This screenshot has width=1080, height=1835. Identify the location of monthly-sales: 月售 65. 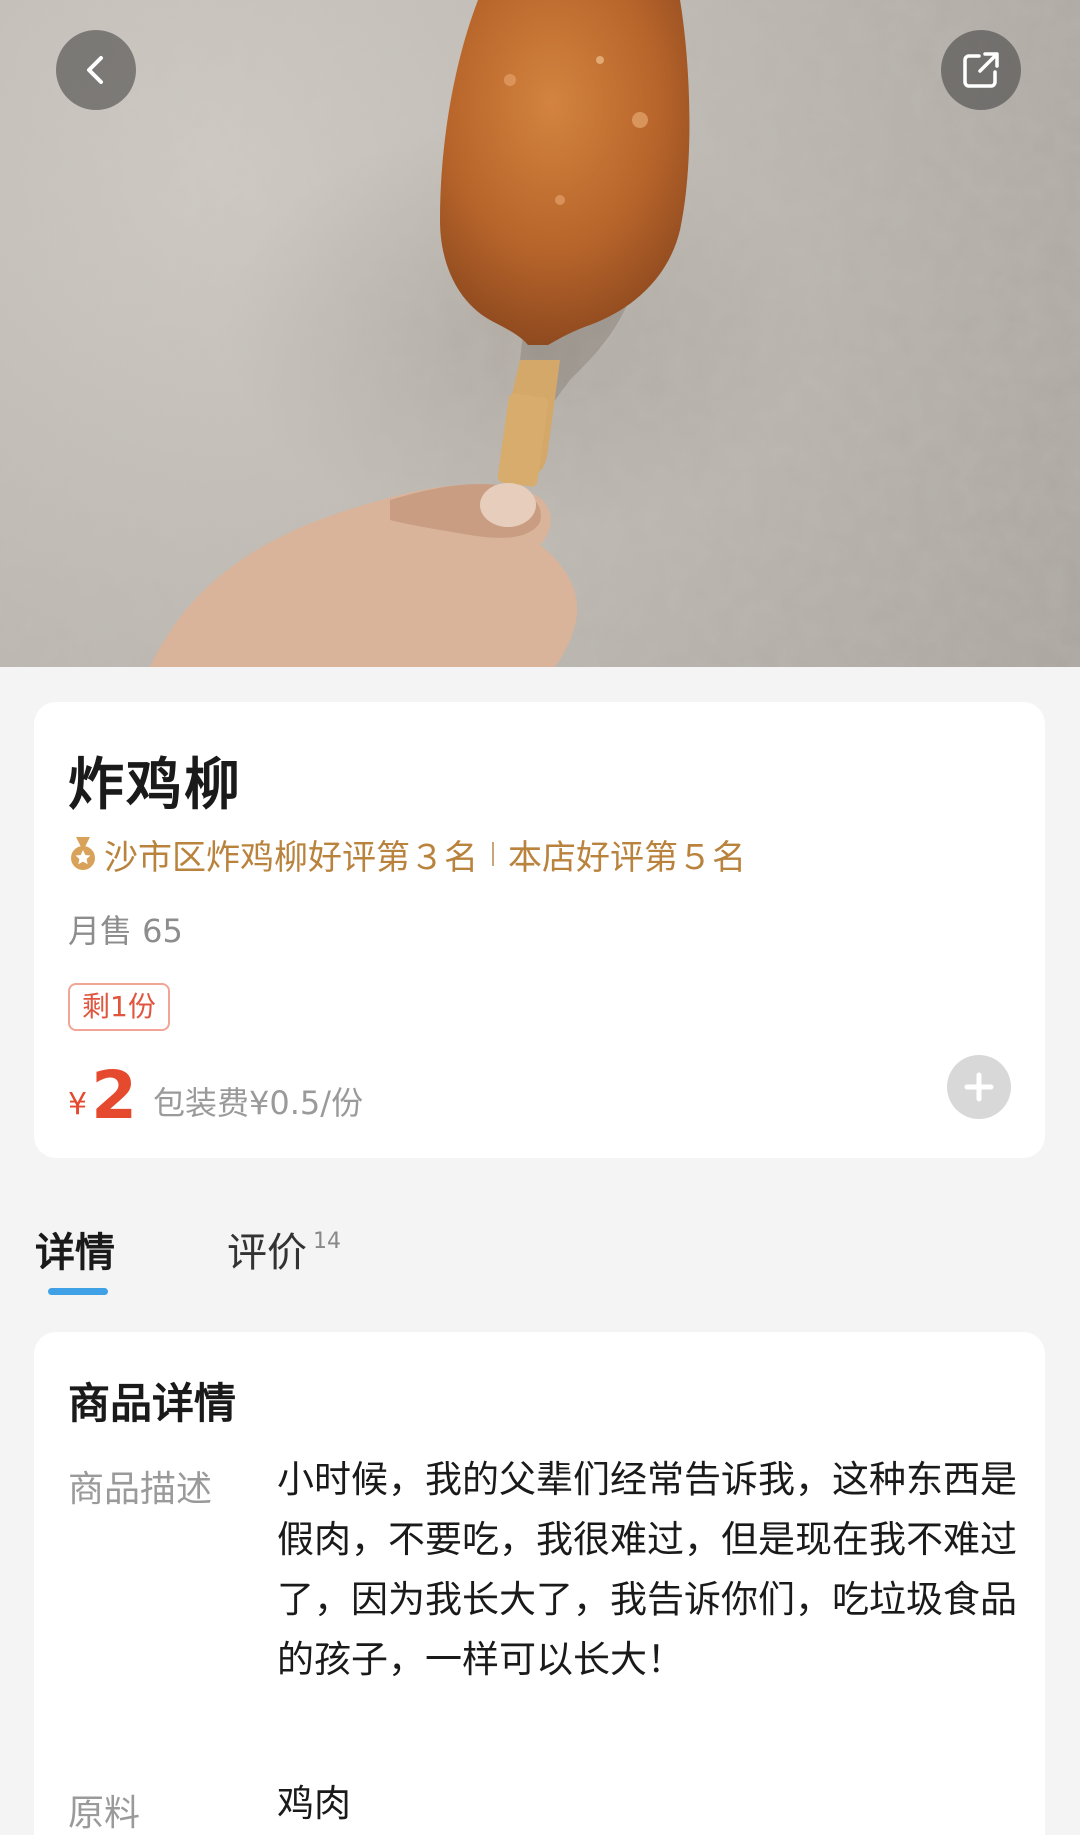
(125, 931).